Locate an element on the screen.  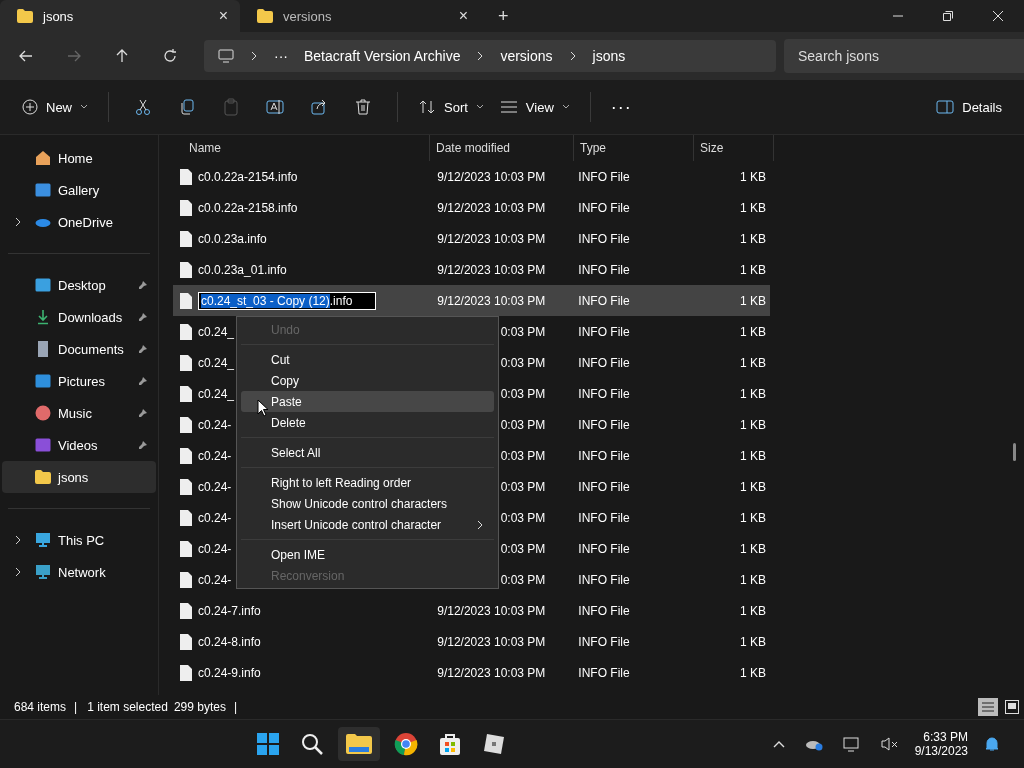
sidebar-item: Downloads is located at coordinates (79, 317).